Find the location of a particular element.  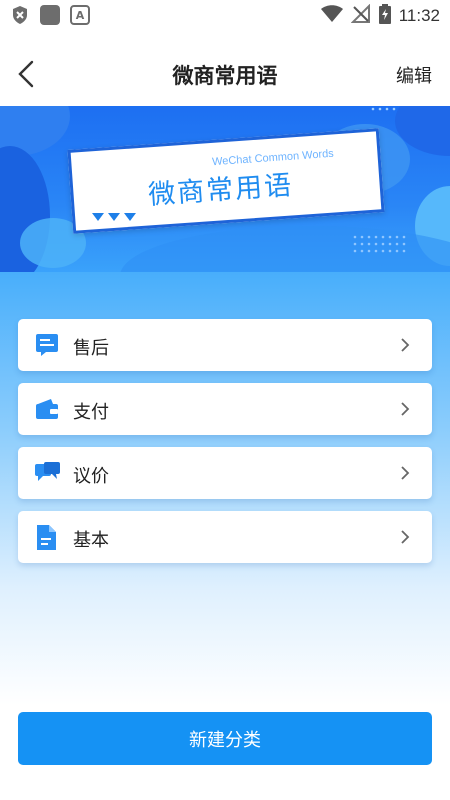

navigation-bar: 微商常用语 编辑 is located at coordinates (225, 69).